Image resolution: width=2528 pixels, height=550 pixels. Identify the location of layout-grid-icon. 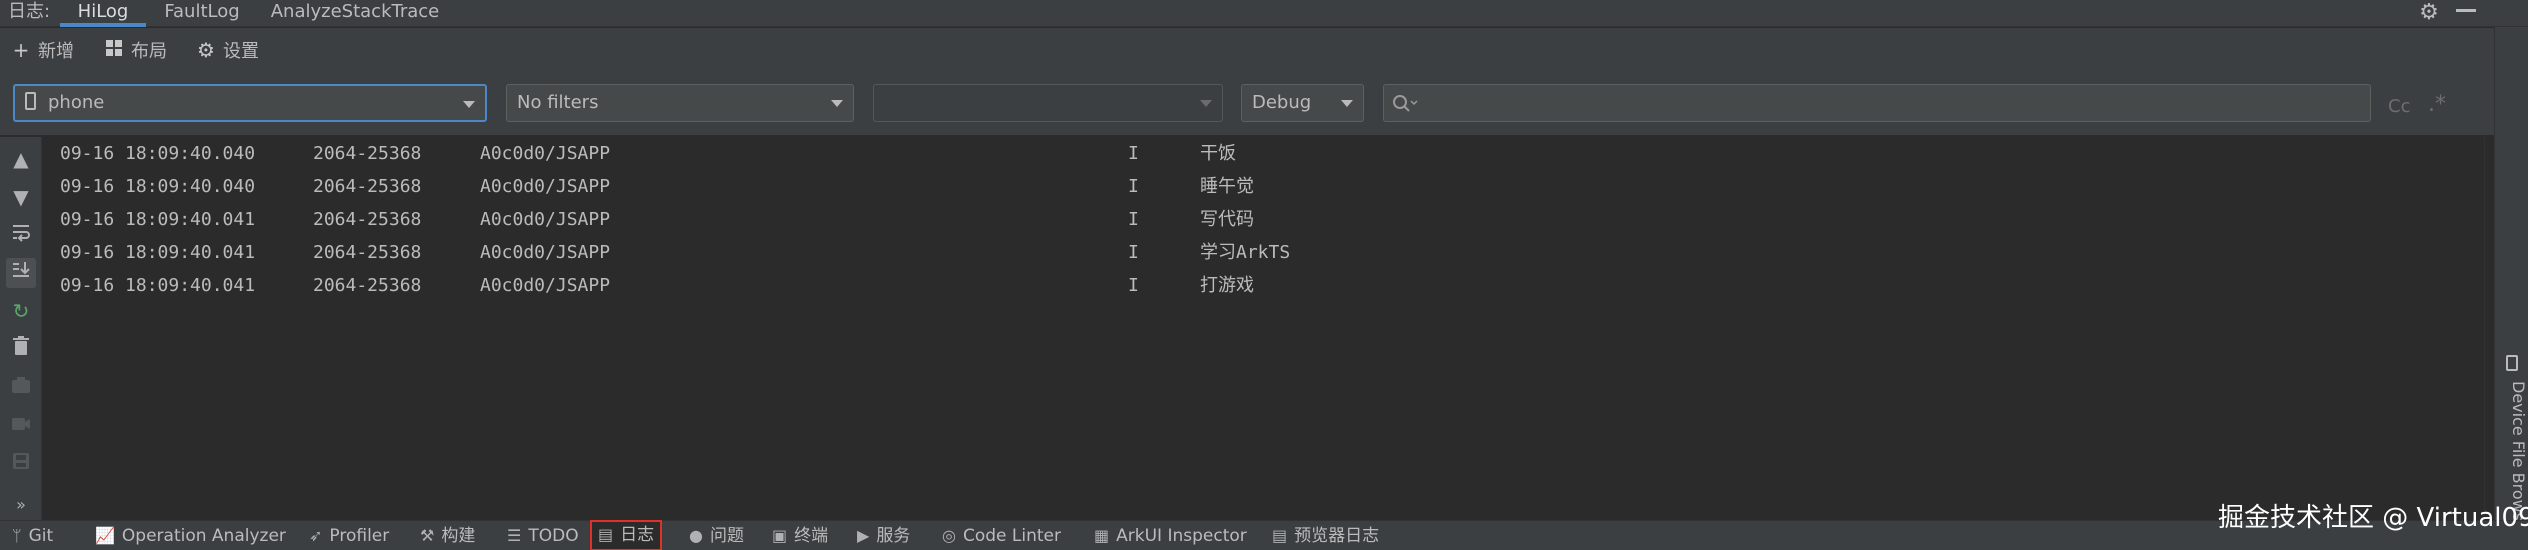
(114, 50).